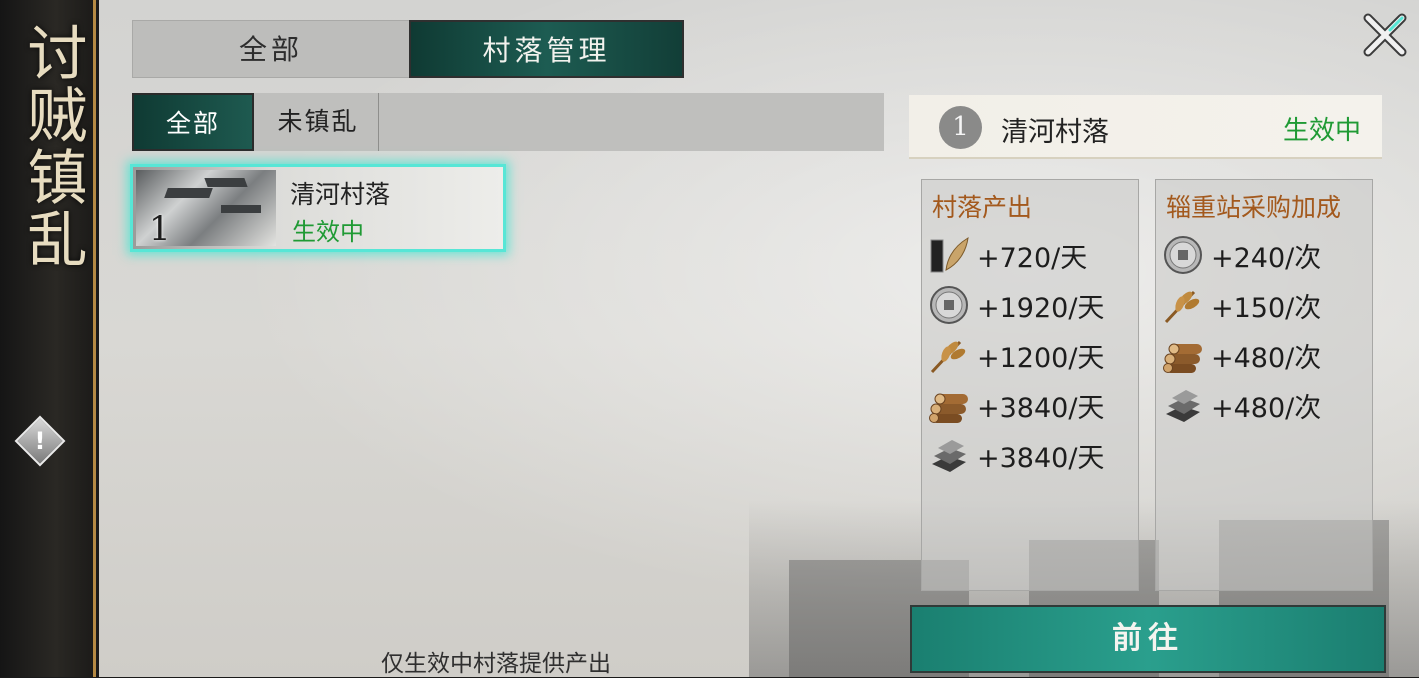 This screenshot has width=1419, height=678. I want to click on village-status: 生效中, so click(328, 232).